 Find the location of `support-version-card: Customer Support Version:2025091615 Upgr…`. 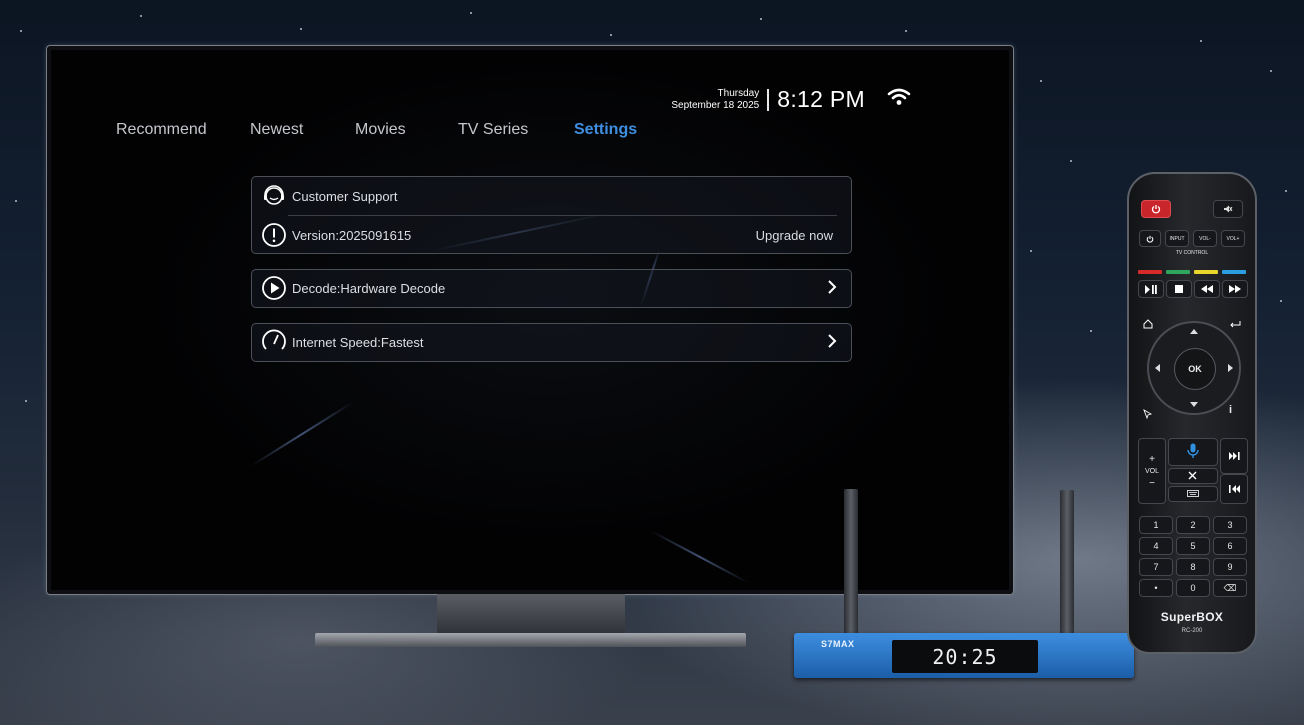

support-version-card: Customer Support Version:2025091615 Upgr… is located at coordinates (551, 215).